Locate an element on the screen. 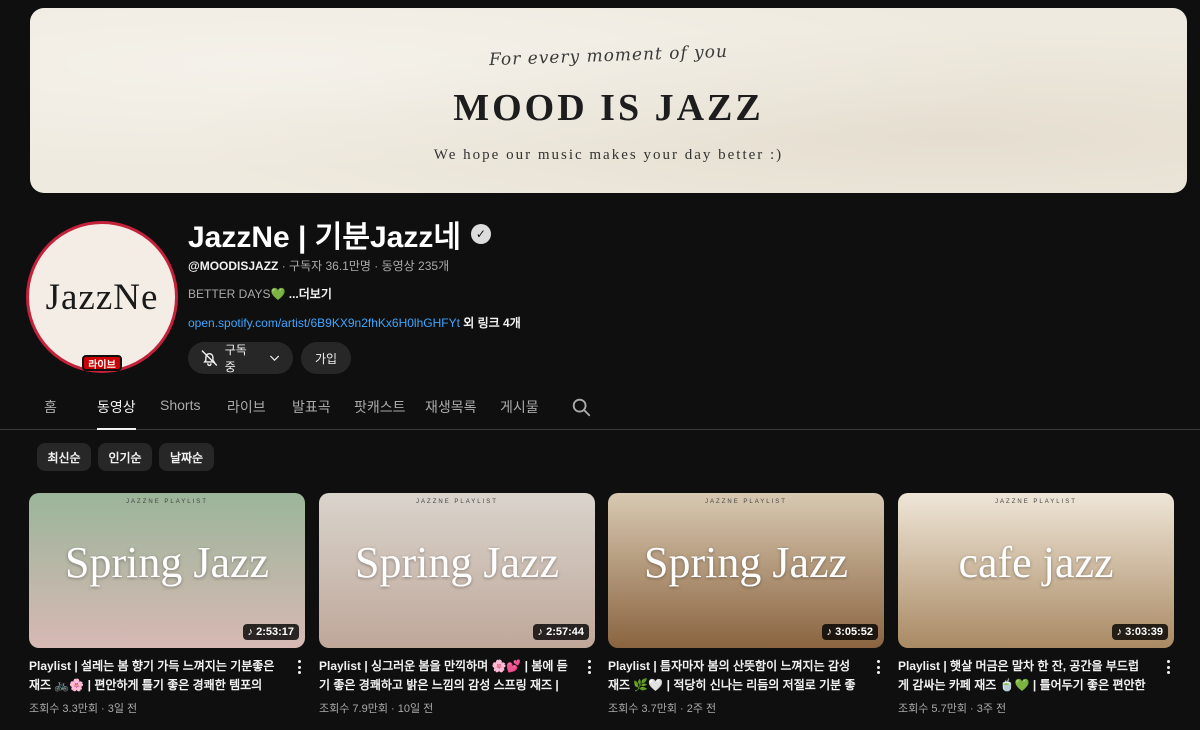  video-thumbnail: JAZZNE PLAYLIST cafe jazz ♪ 3:03:39 is located at coordinates (1036, 570).